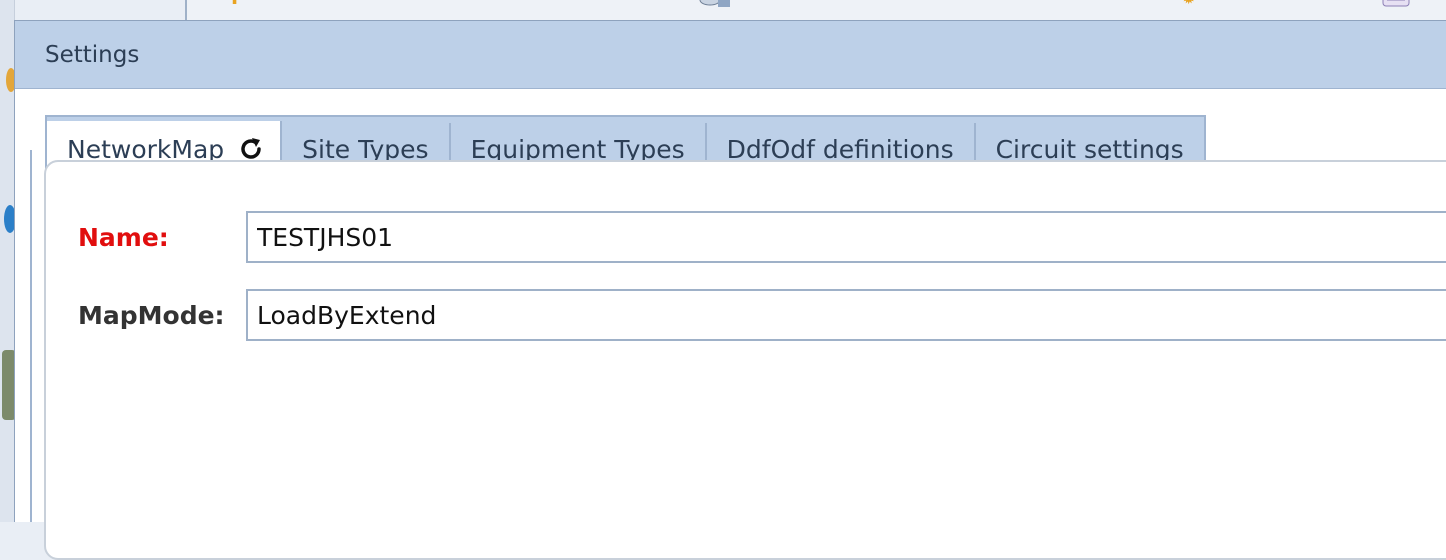  I want to click on dialog-titlebar: Settings, so click(730, 55).